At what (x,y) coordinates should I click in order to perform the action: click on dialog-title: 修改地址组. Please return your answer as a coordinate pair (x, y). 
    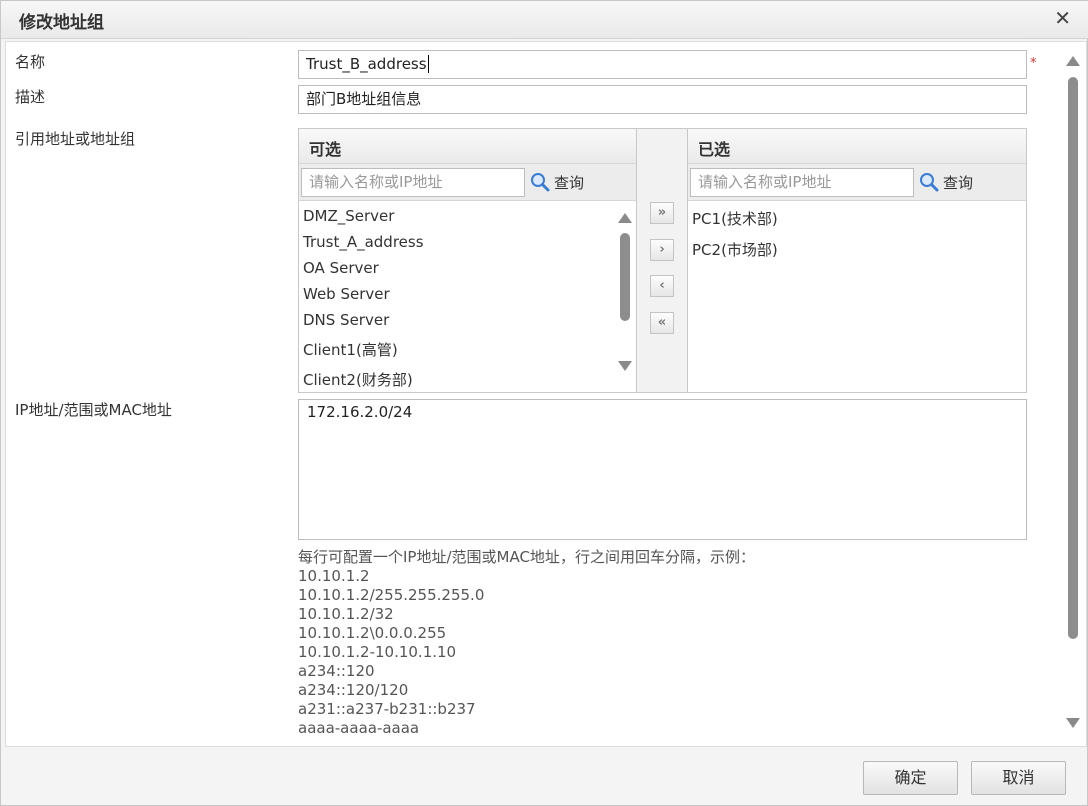
    Looking at the image, I should click on (61, 23).